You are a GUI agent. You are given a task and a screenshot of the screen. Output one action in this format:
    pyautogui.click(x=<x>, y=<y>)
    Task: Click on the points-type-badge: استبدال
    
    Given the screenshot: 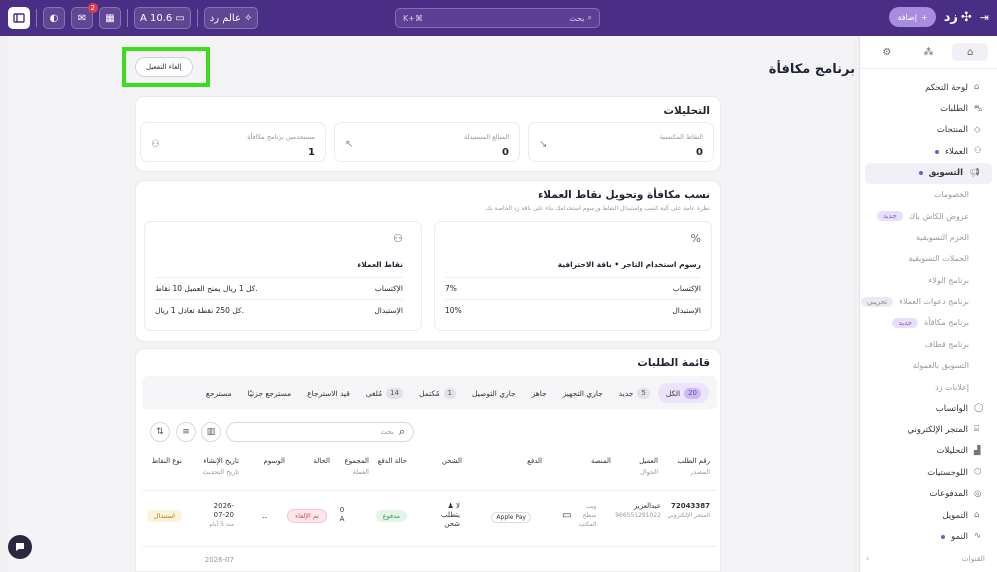 What is the action you would take?
    pyautogui.click(x=164, y=516)
    